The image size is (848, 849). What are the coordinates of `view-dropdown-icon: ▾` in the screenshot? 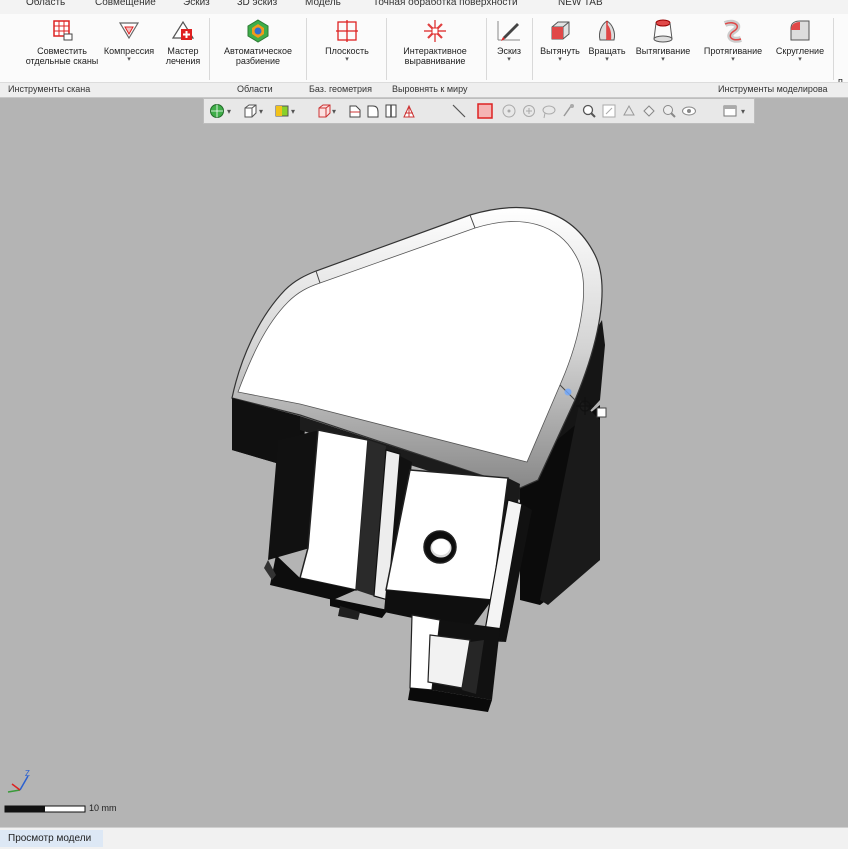 It's located at (235, 115).